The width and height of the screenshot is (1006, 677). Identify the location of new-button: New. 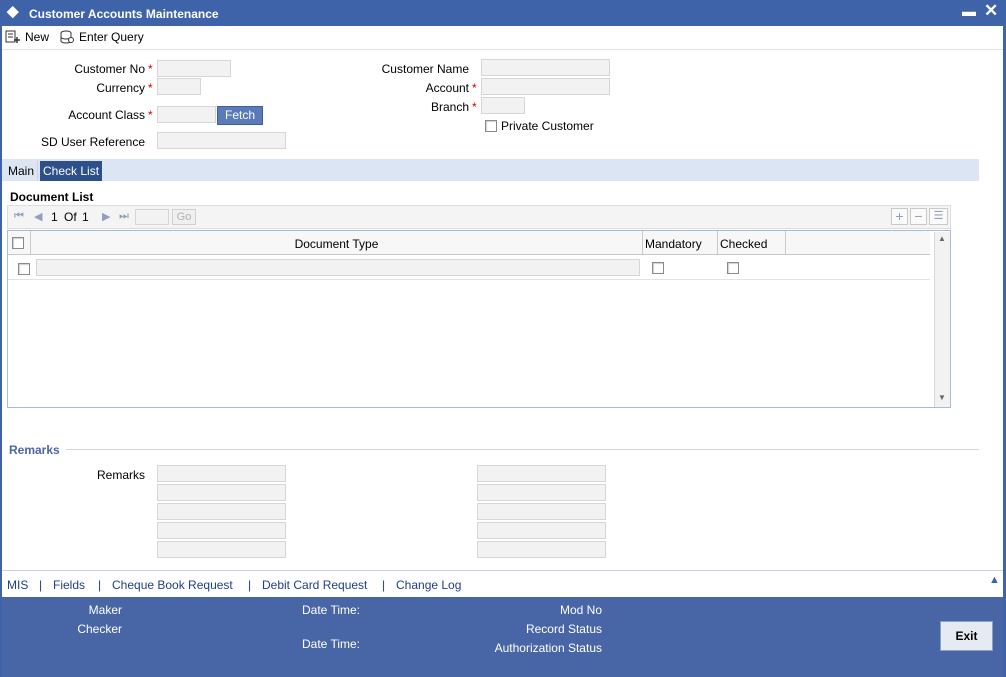
(27, 37).